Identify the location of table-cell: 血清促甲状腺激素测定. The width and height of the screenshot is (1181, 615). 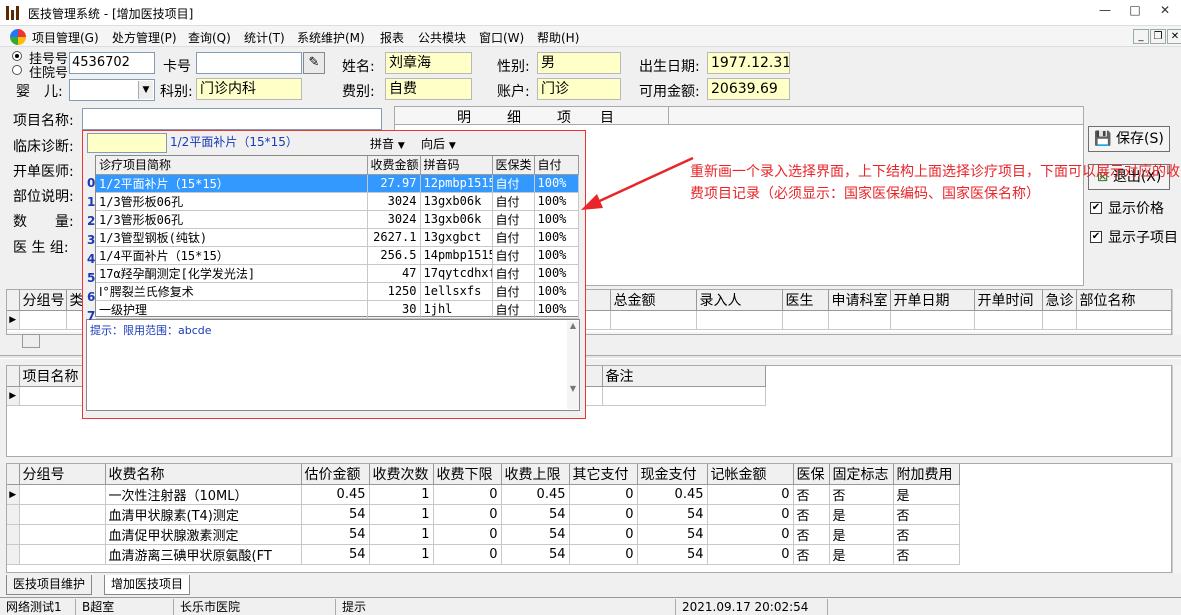
(203, 534).